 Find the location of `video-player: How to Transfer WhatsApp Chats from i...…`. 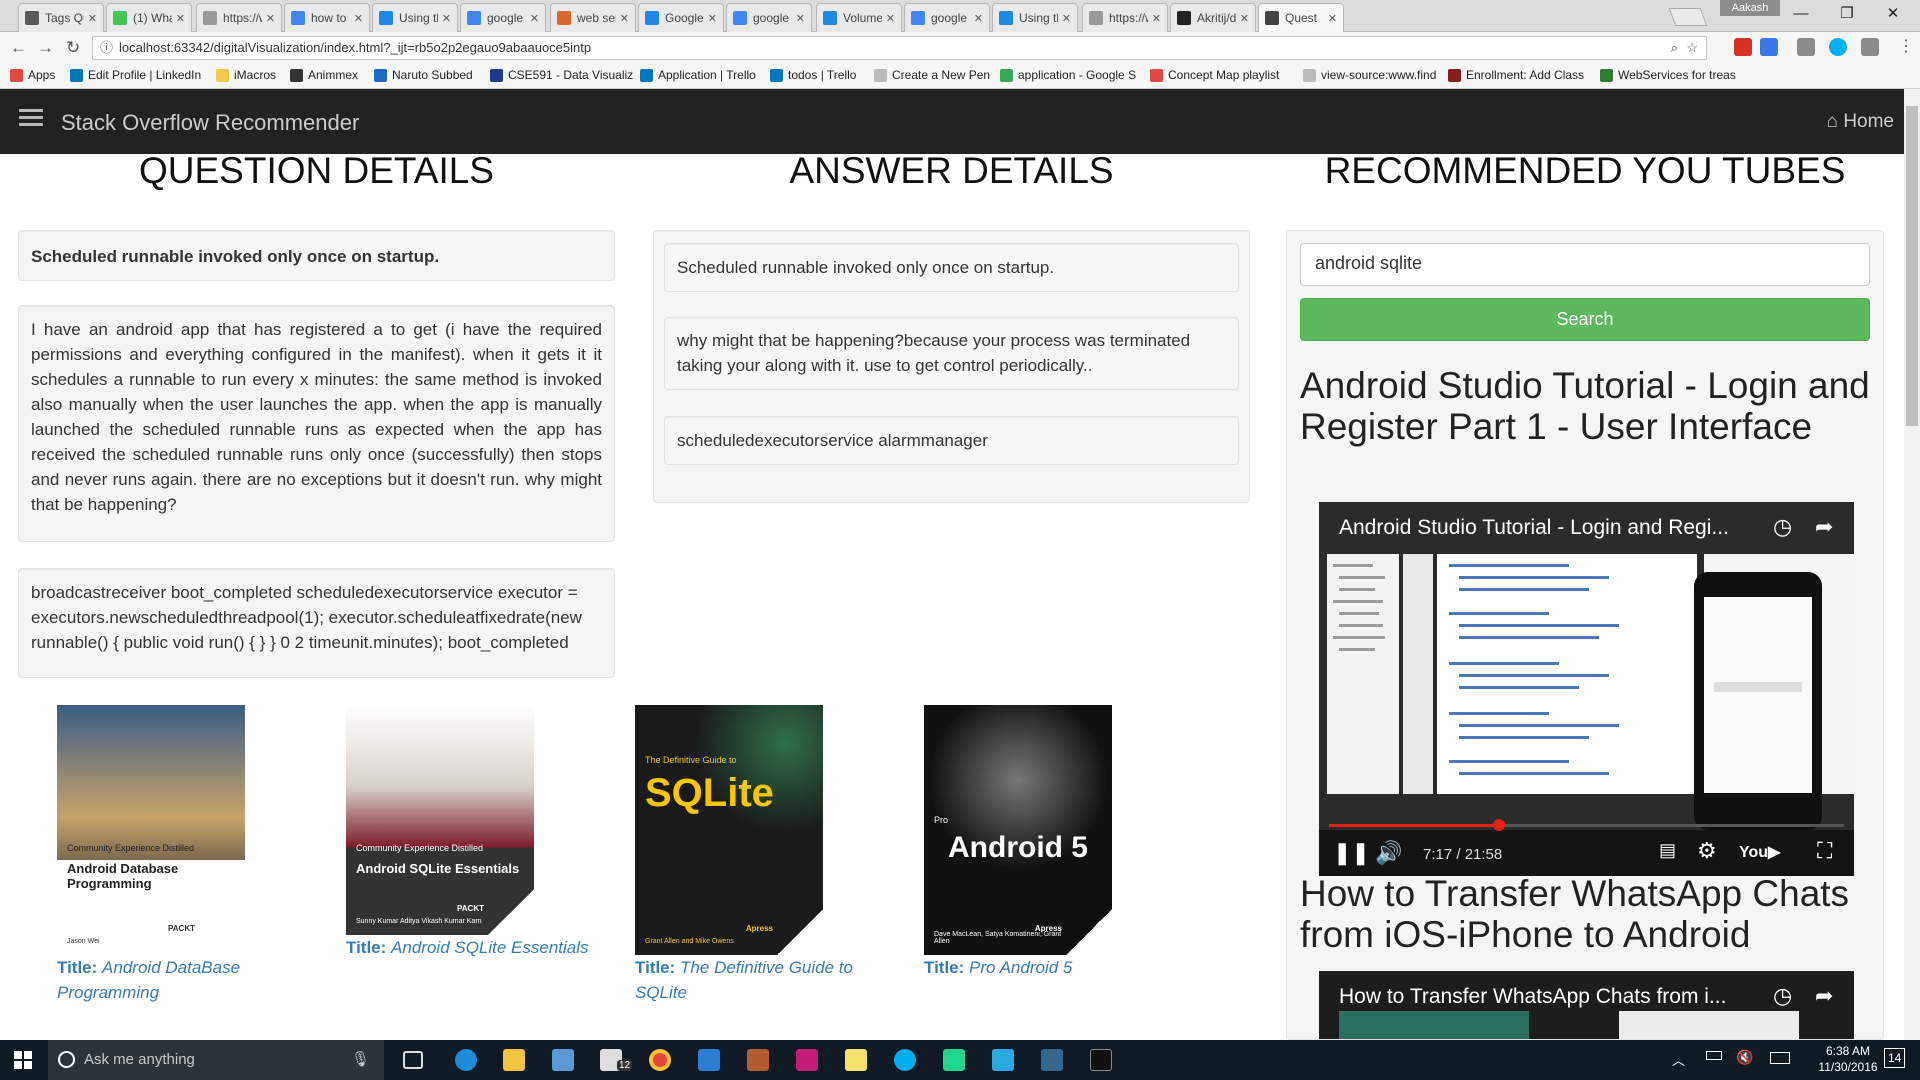

video-player: How to Transfer WhatsApp Chats from i...… is located at coordinates (1586, 1005).